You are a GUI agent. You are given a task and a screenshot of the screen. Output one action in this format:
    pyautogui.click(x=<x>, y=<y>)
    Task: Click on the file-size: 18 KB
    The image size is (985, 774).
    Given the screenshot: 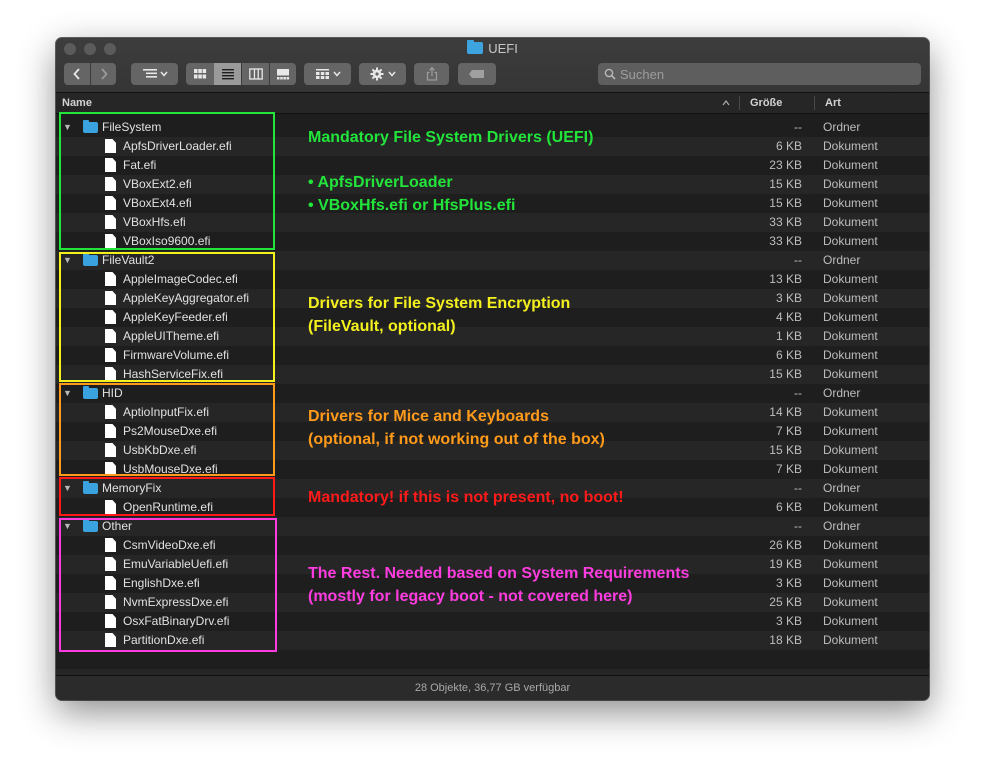 What is the action you would take?
    pyautogui.click(x=785, y=640)
    